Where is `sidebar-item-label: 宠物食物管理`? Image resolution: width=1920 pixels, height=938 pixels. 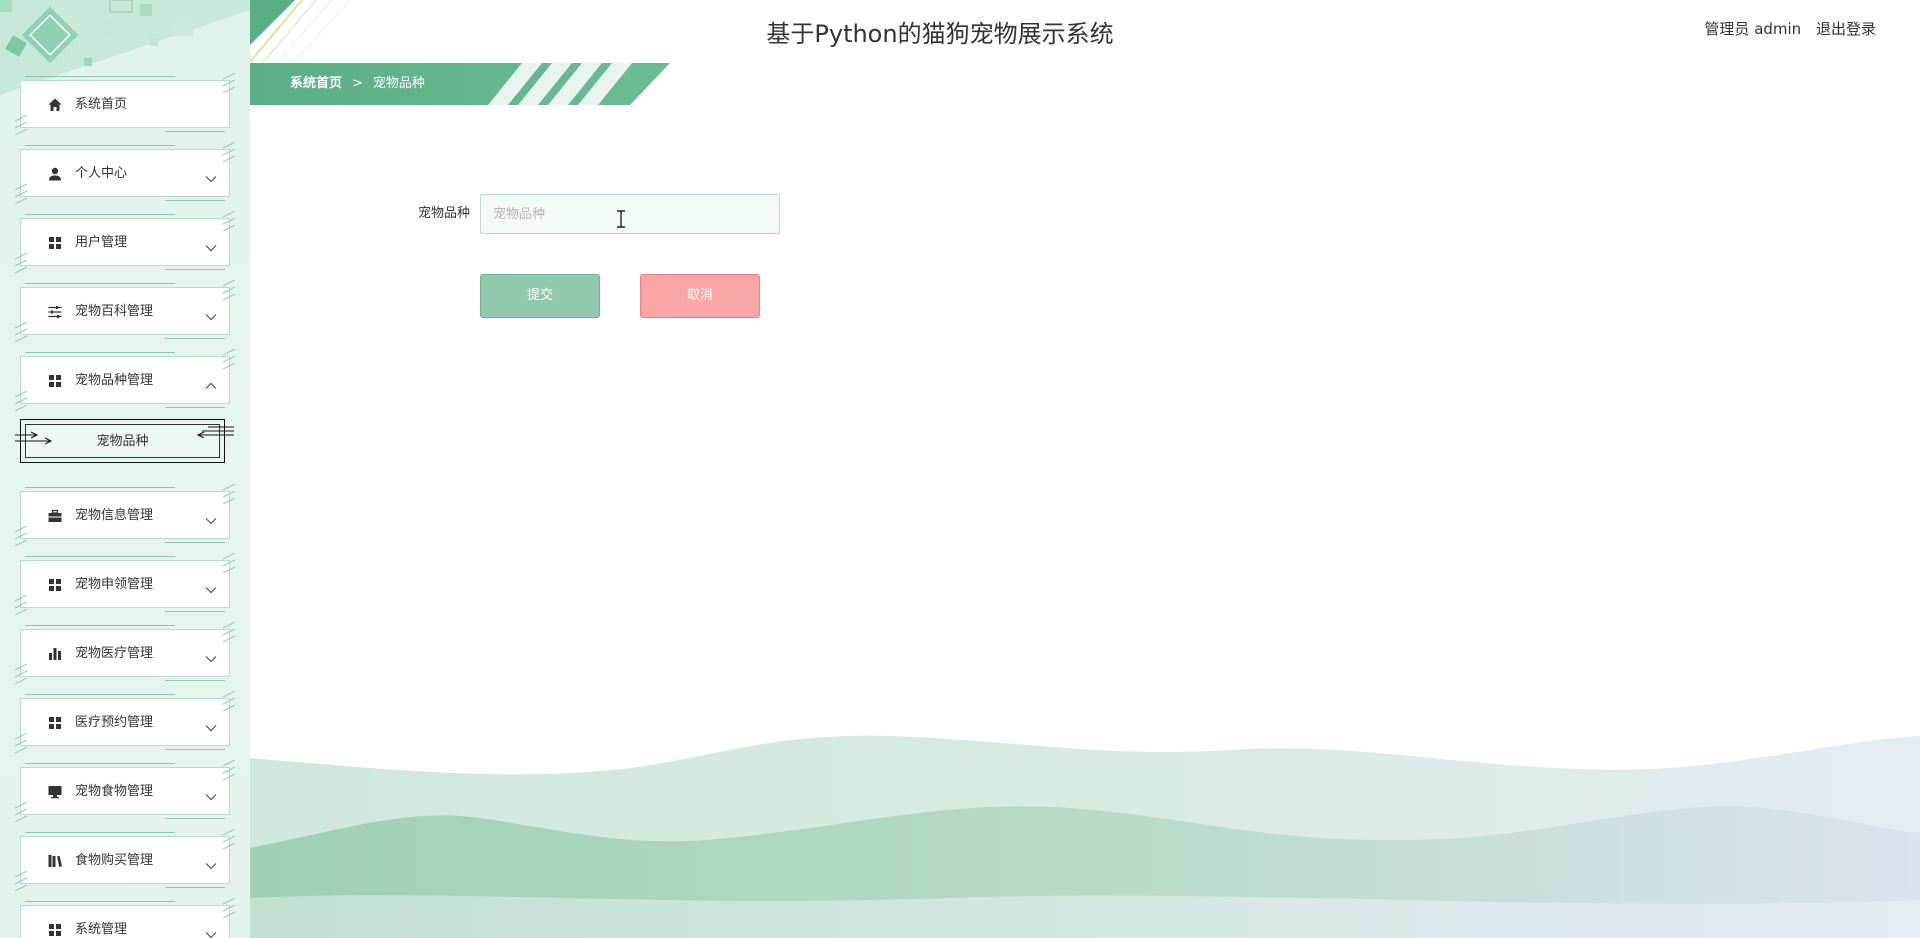 sidebar-item-label: 宠物食物管理 is located at coordinates (114, 791).